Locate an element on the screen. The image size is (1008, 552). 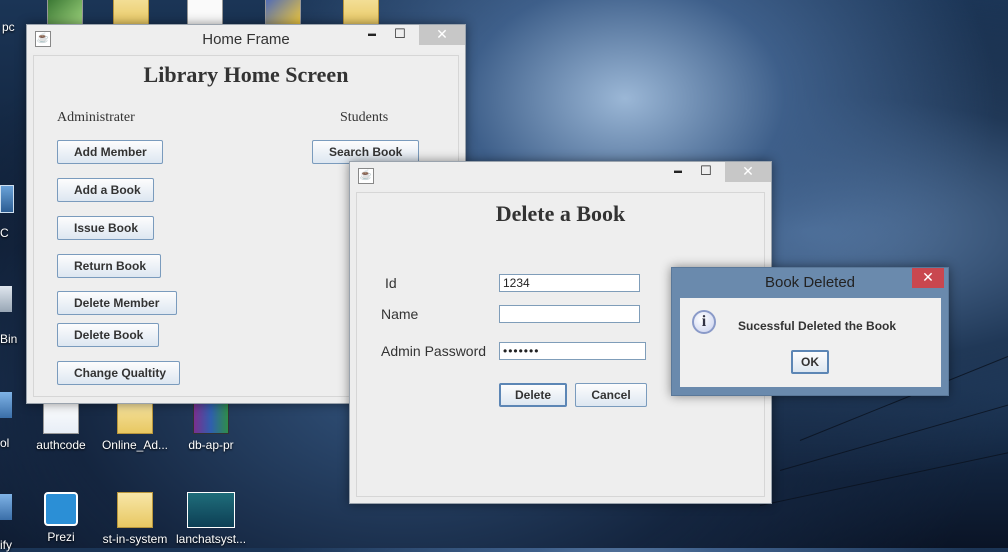
administrater-label: Administrater is located at coordinates (96, 117).